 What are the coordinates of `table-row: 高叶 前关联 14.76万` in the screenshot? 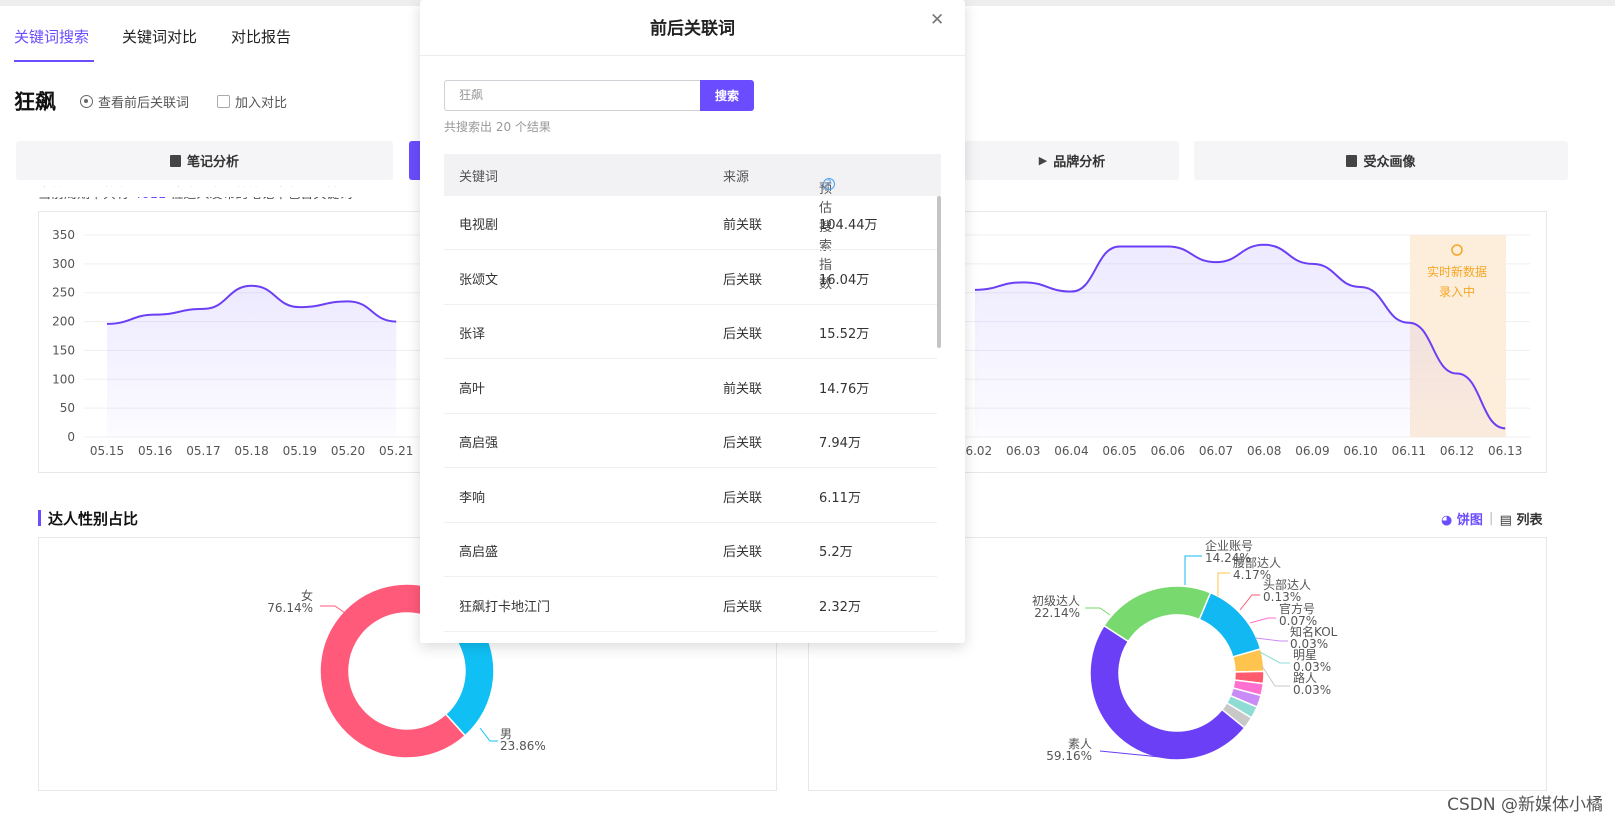 It's located at (690, 387).